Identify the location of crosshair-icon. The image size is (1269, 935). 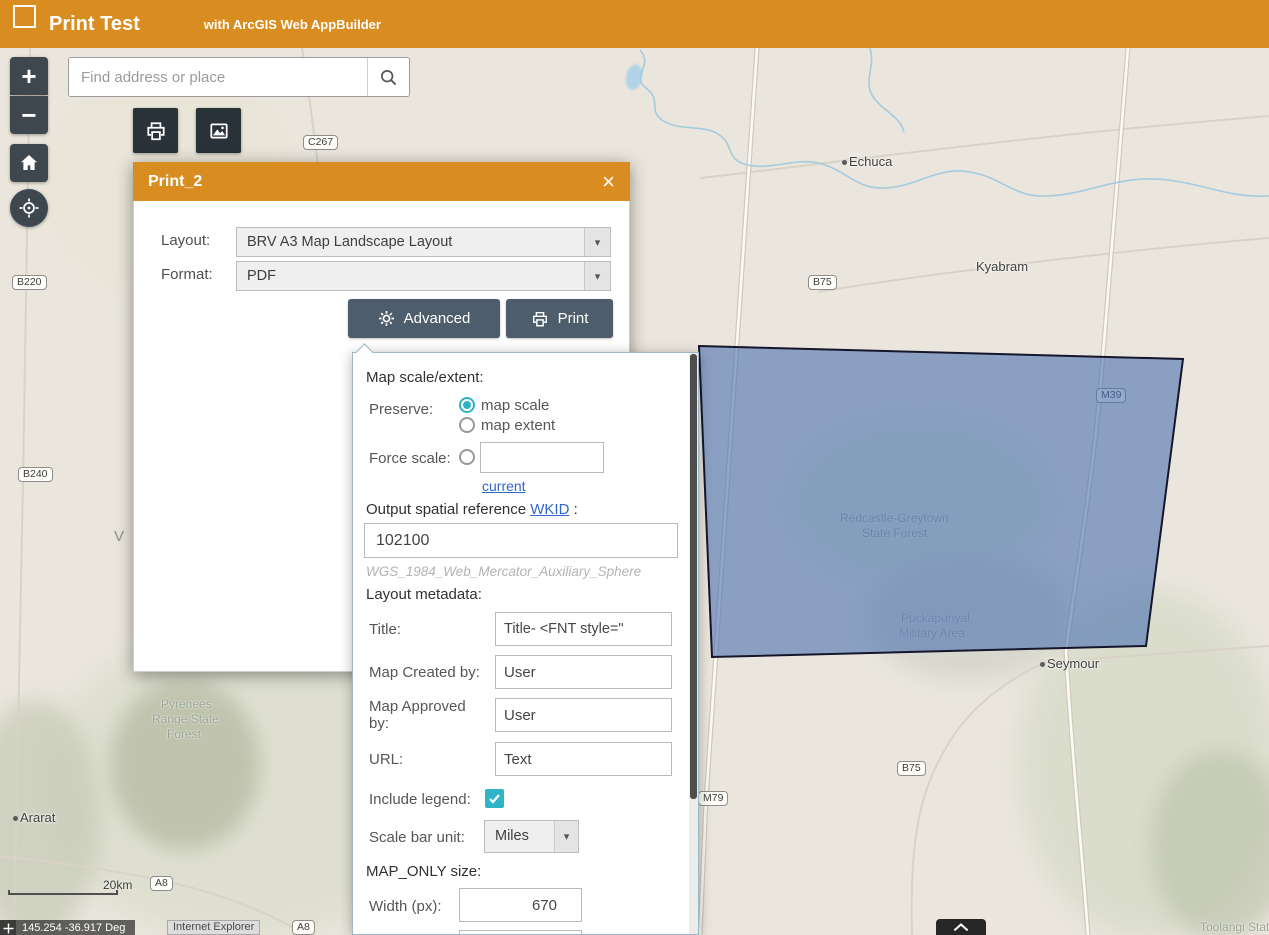
(8, 927).